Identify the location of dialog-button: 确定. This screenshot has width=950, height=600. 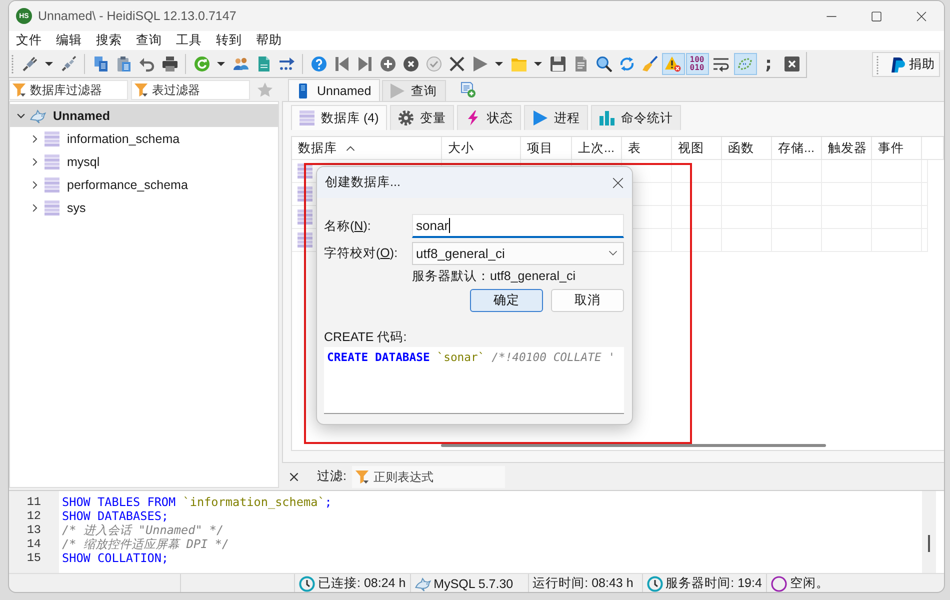
(506, 300).